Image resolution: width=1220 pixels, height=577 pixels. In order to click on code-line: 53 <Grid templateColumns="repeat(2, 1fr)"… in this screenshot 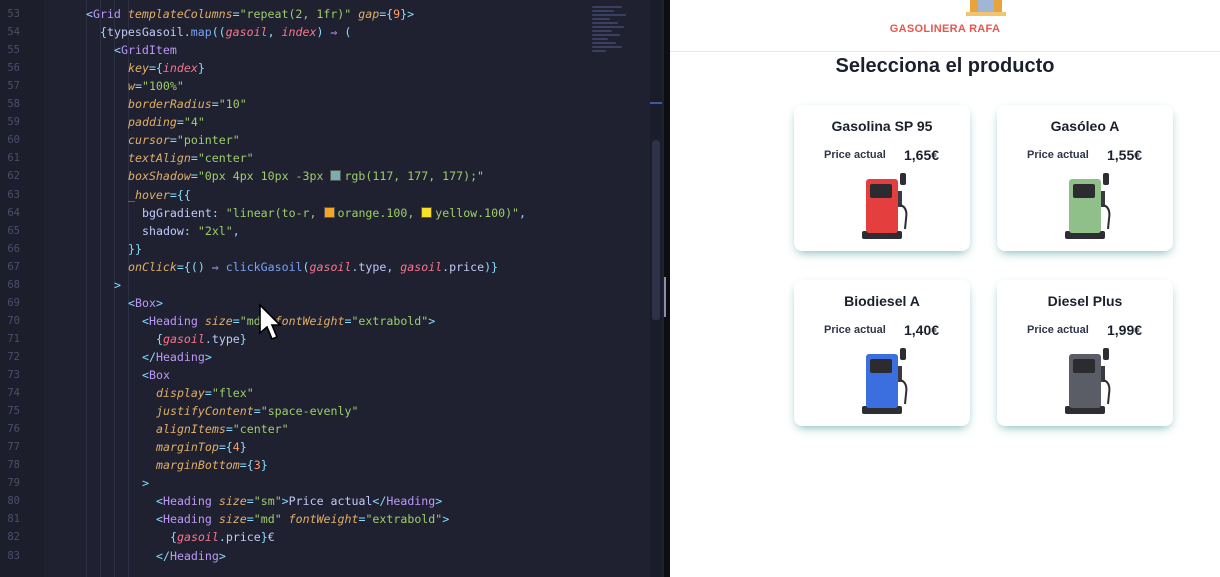, I will do `click(334, 14)`.